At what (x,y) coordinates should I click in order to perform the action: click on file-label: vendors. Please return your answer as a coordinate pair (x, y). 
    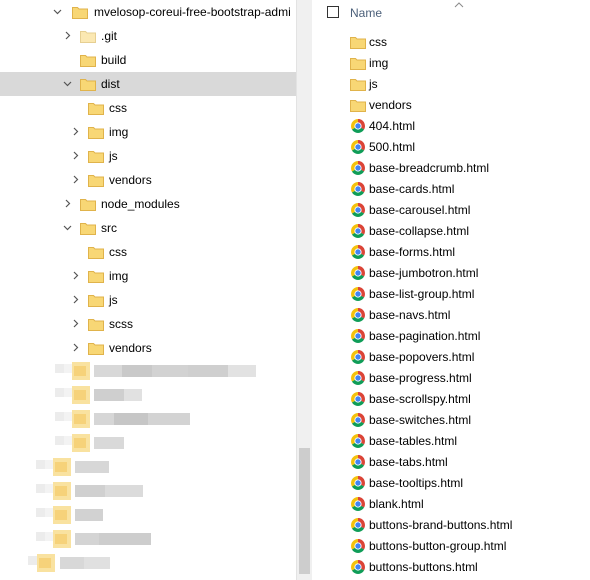
    Looking at the image, I should click on (390, 105).